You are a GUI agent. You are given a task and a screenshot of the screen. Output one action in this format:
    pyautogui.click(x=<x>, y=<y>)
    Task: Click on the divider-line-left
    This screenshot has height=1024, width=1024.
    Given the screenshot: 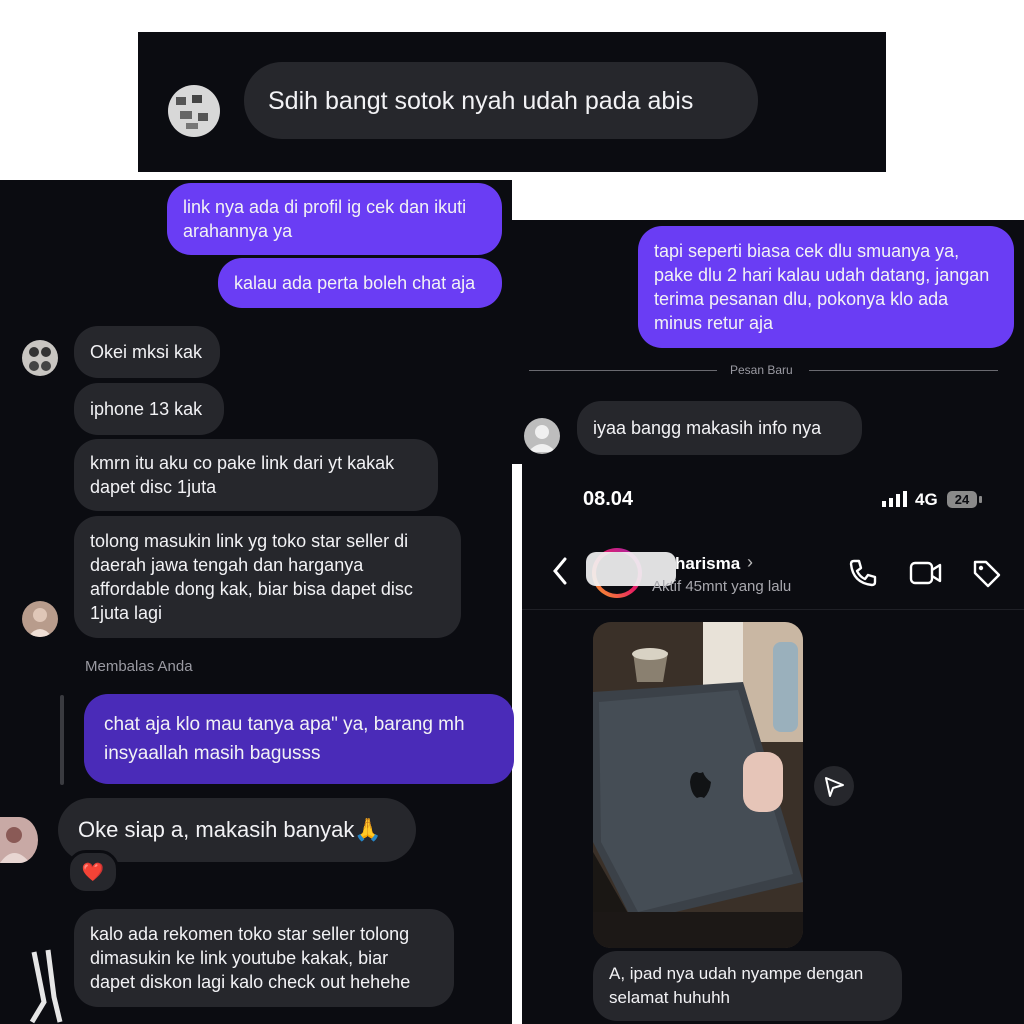 What is the action you would take?
    pyautogui.click(x=623, y=370)
    